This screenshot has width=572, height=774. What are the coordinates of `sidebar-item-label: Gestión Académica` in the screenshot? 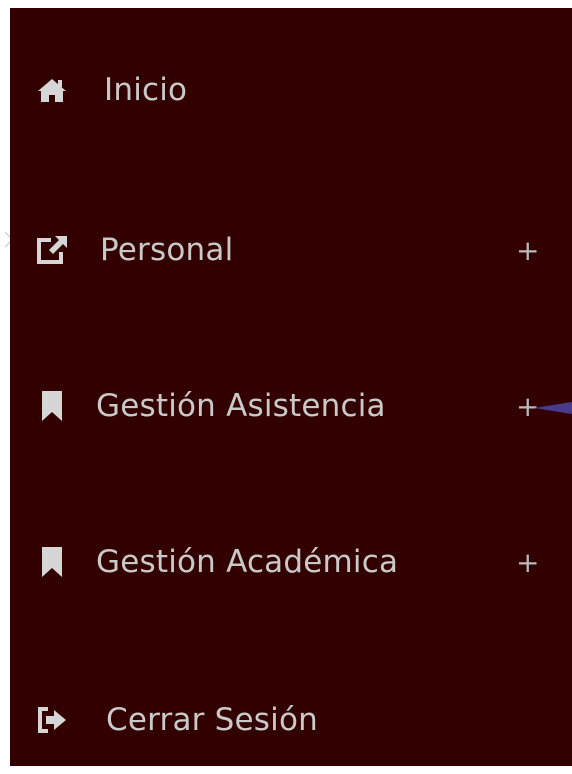 It's located at (247, 562).